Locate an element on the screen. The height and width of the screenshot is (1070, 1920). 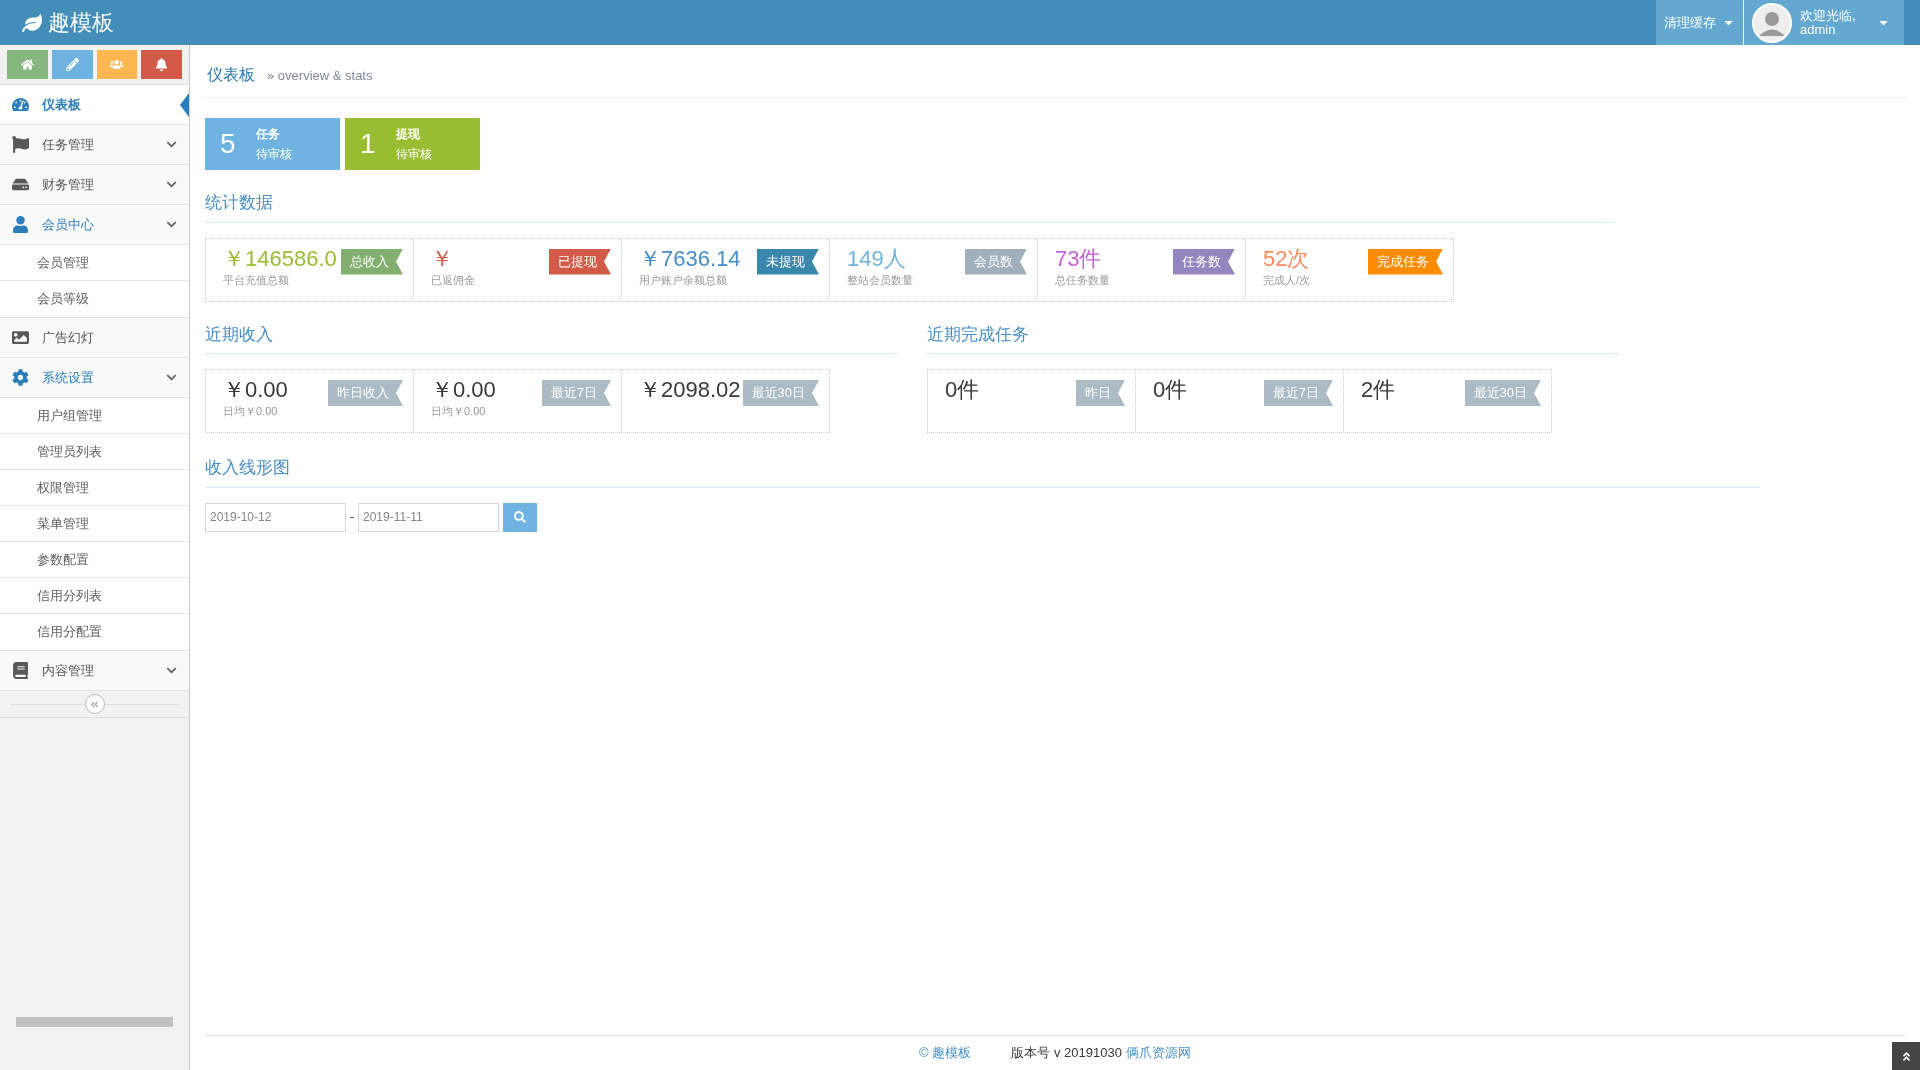
sidebar-item: 财务管理 is located at coordinates (94, 185).